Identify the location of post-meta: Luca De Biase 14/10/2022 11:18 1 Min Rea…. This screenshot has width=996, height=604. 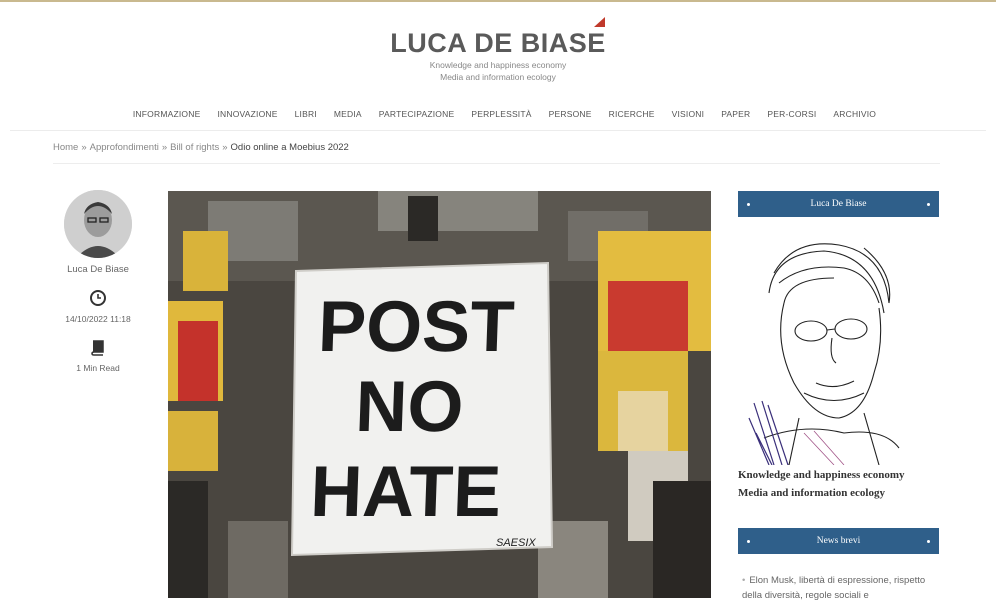
(98, 281).